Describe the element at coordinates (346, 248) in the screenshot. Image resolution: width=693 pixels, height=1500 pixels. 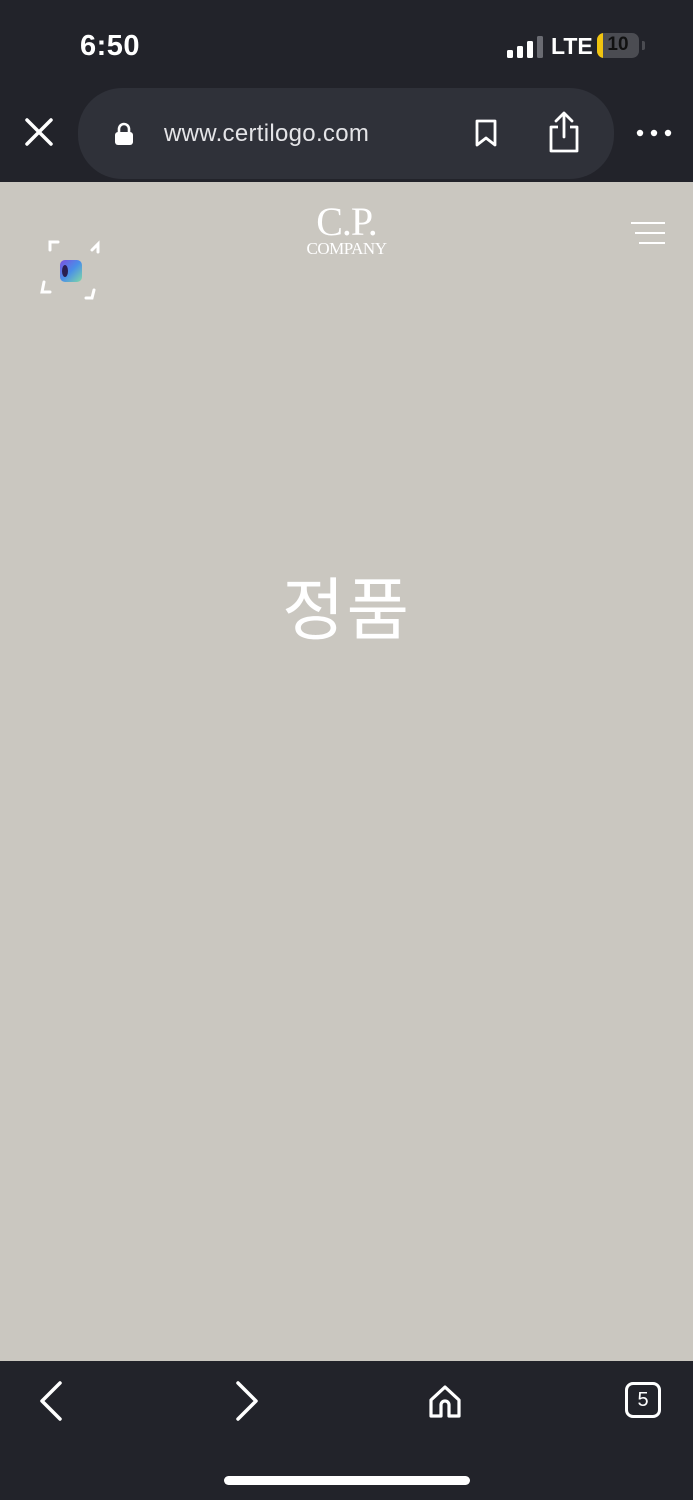
I see `brand-logo-line2: COMPANY` at that location.